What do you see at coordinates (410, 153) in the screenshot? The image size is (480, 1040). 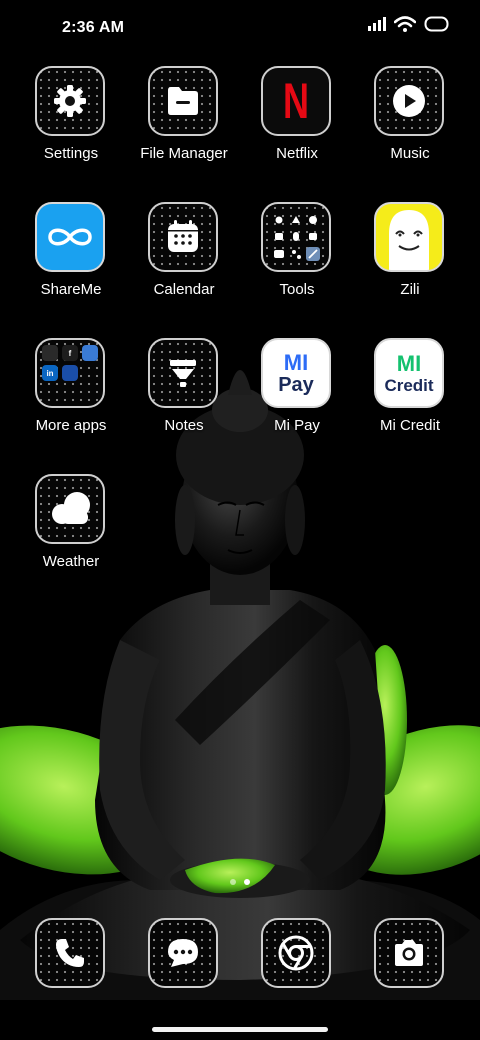 I see `app-label: Music` at bounding box center [410, 153].